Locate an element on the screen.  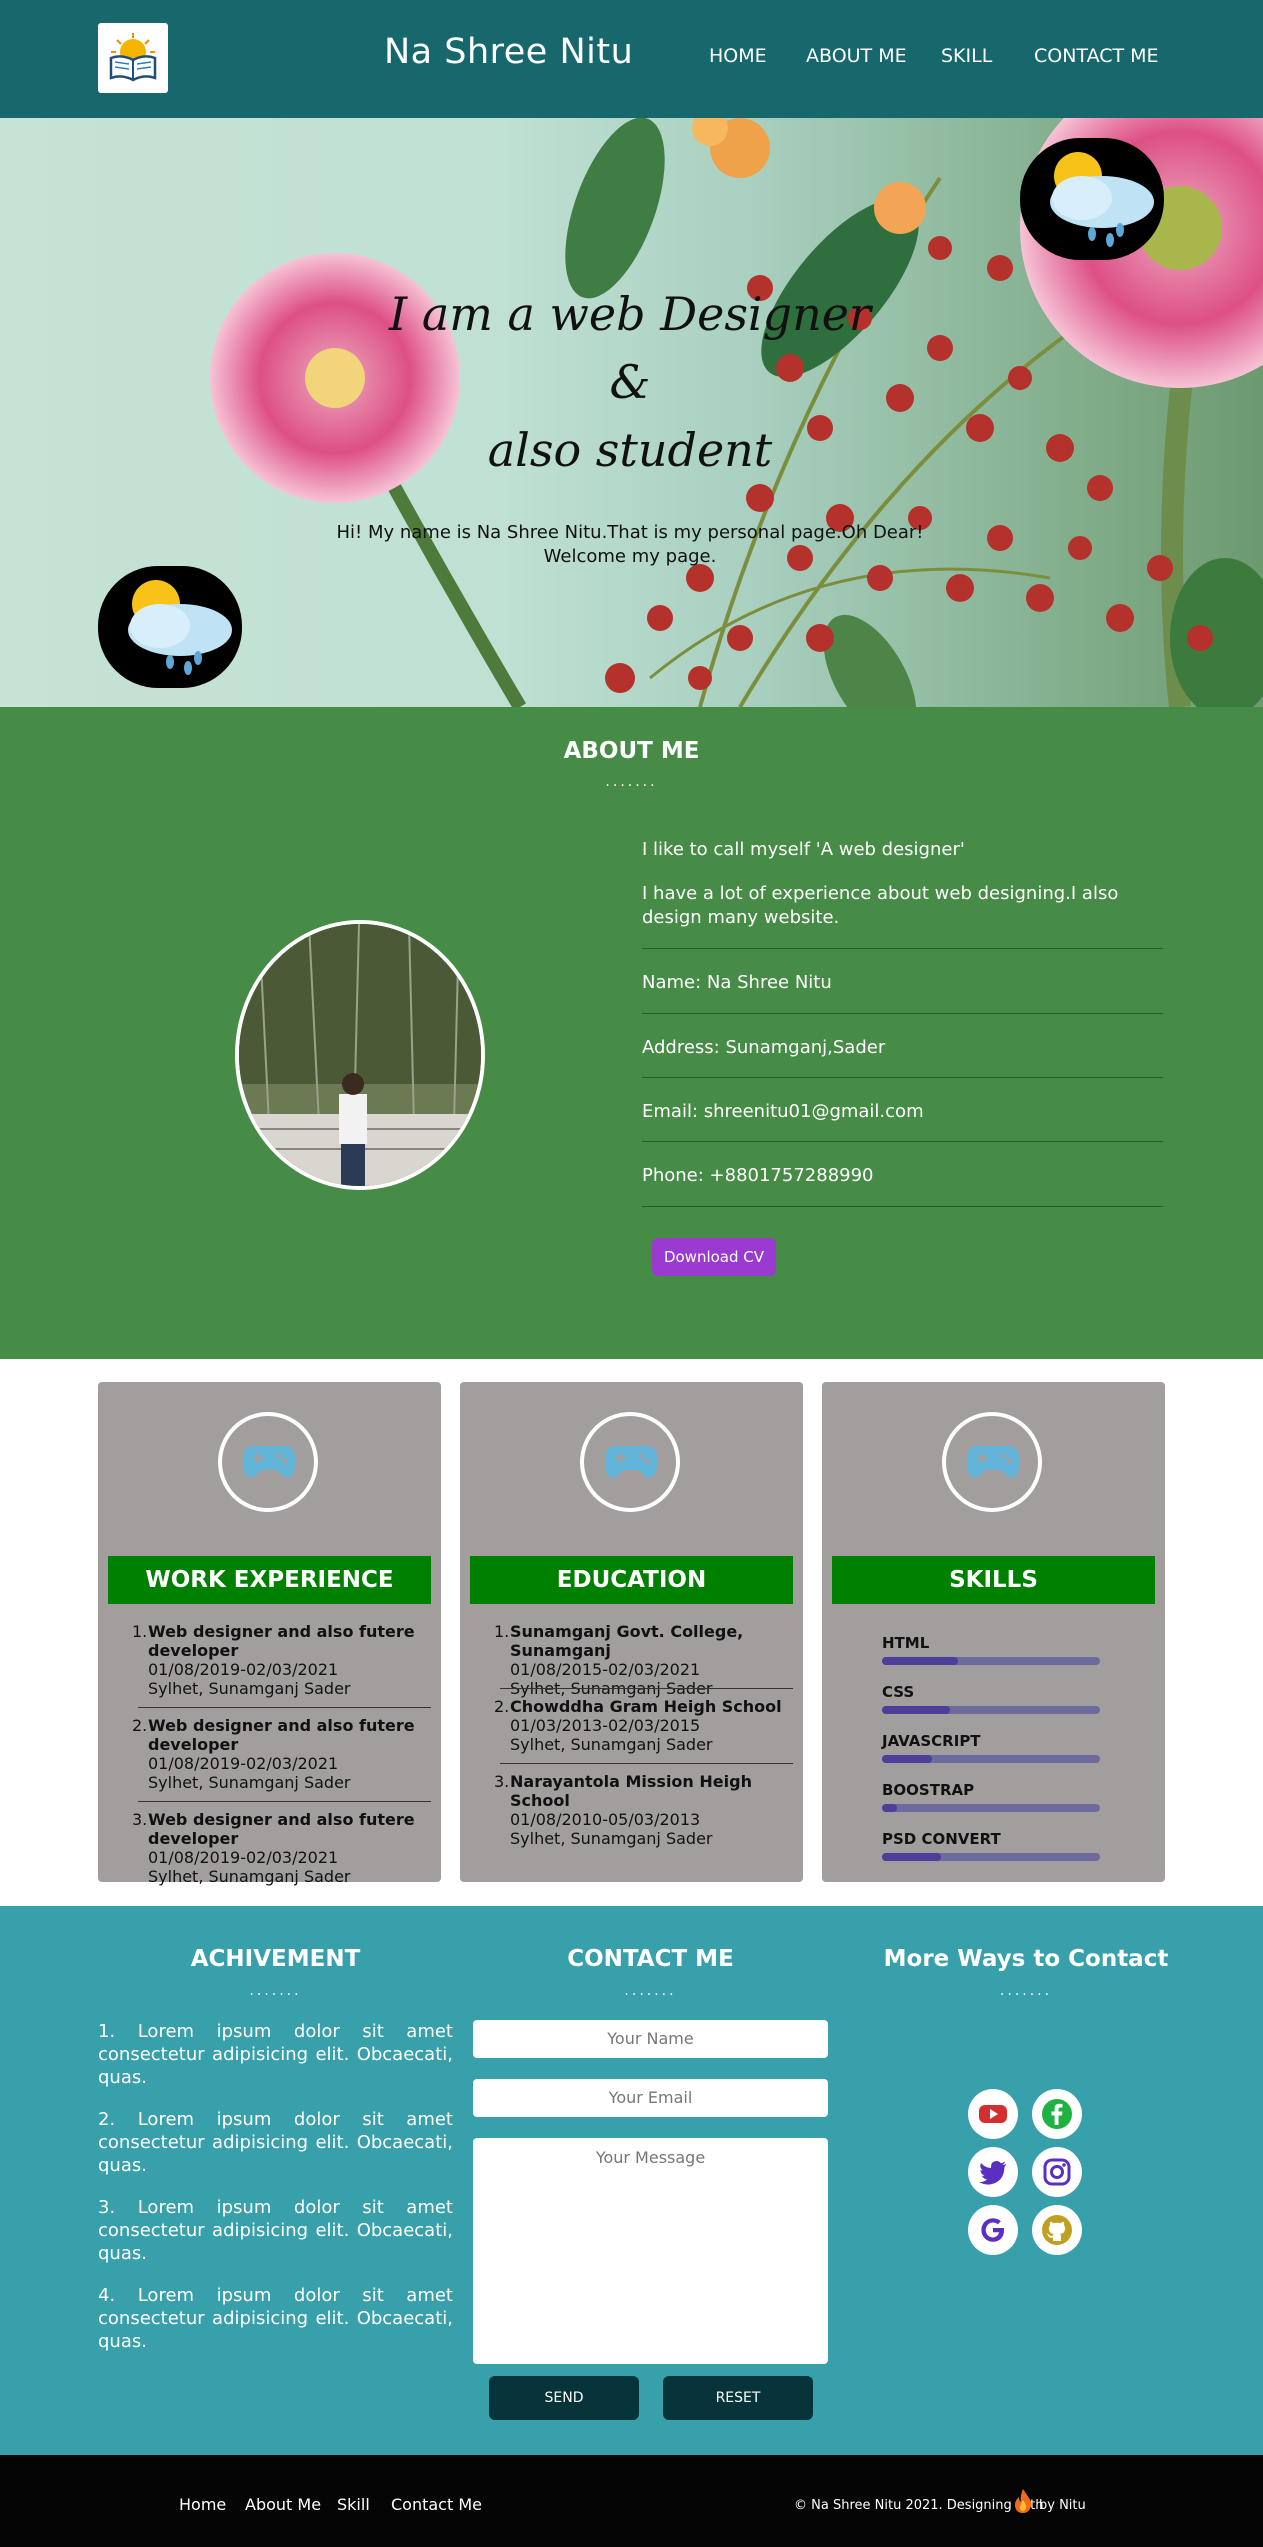
education-item-title: Chowddha Gram Heigh School is located at coordinates (646, 1706).